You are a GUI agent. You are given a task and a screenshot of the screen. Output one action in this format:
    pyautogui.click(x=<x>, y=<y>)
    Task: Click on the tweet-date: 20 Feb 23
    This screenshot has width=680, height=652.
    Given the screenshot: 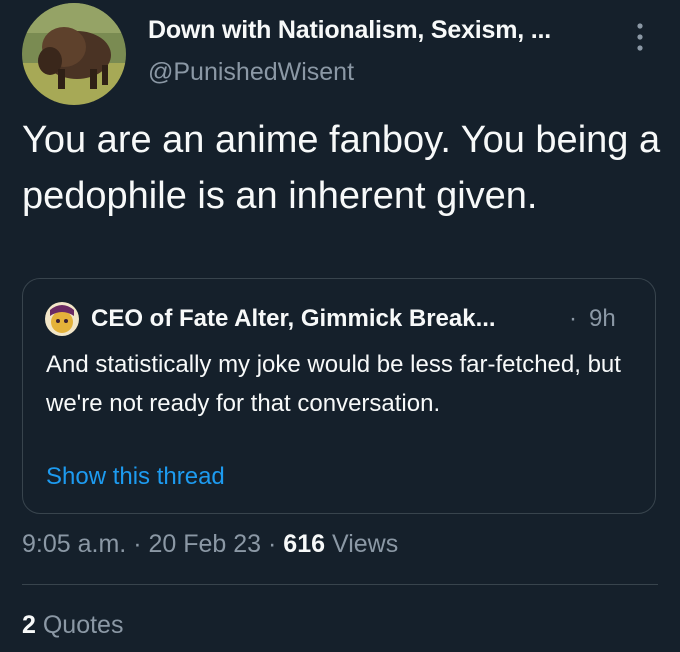 What is the action you would take?
    pyautogui.click(x=204, y=544)
    